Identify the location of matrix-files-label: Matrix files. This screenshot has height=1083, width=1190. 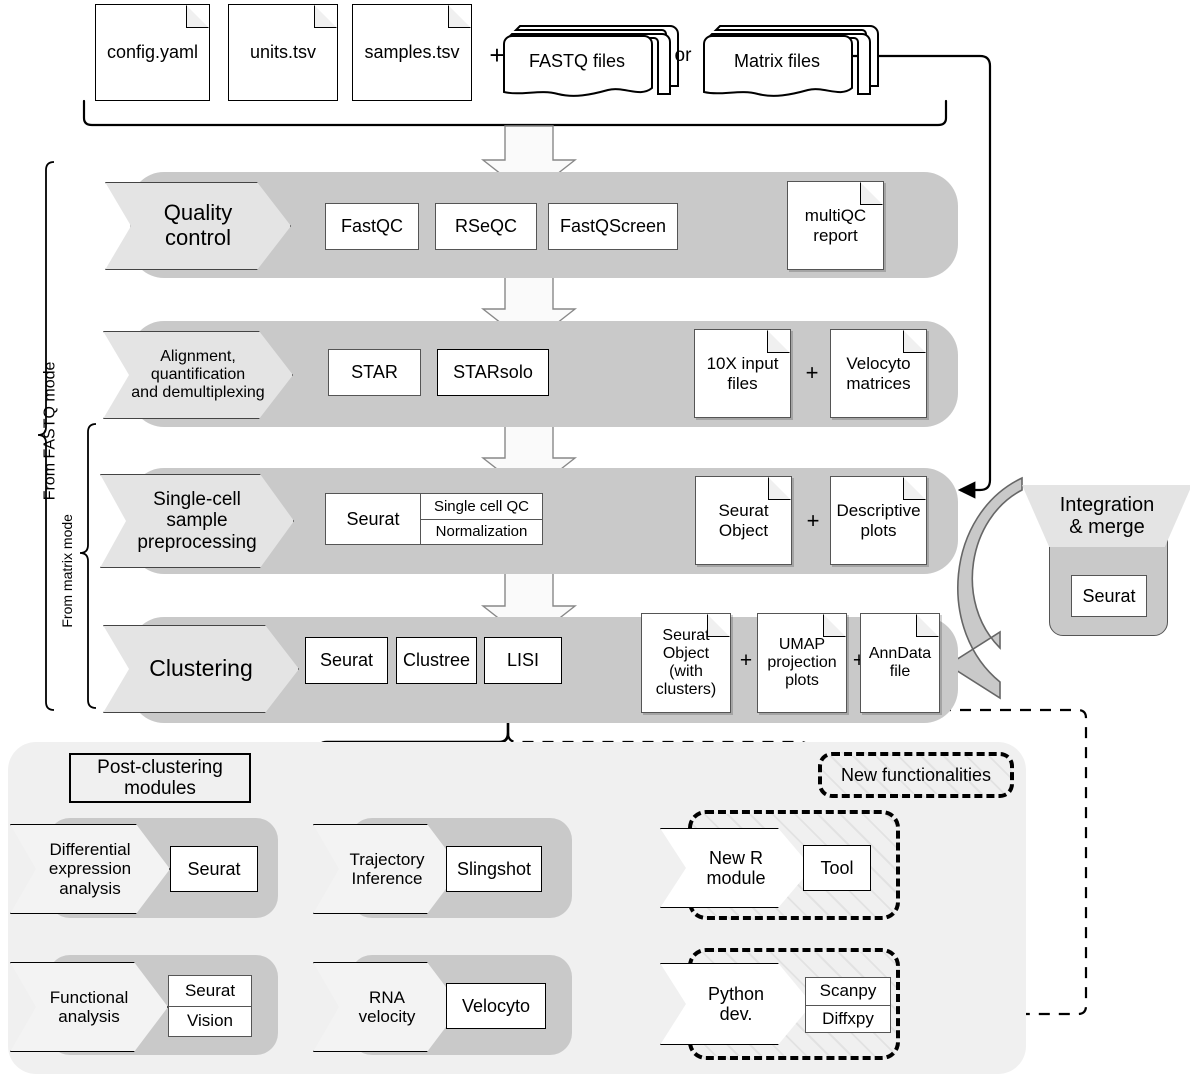
(776, 60).